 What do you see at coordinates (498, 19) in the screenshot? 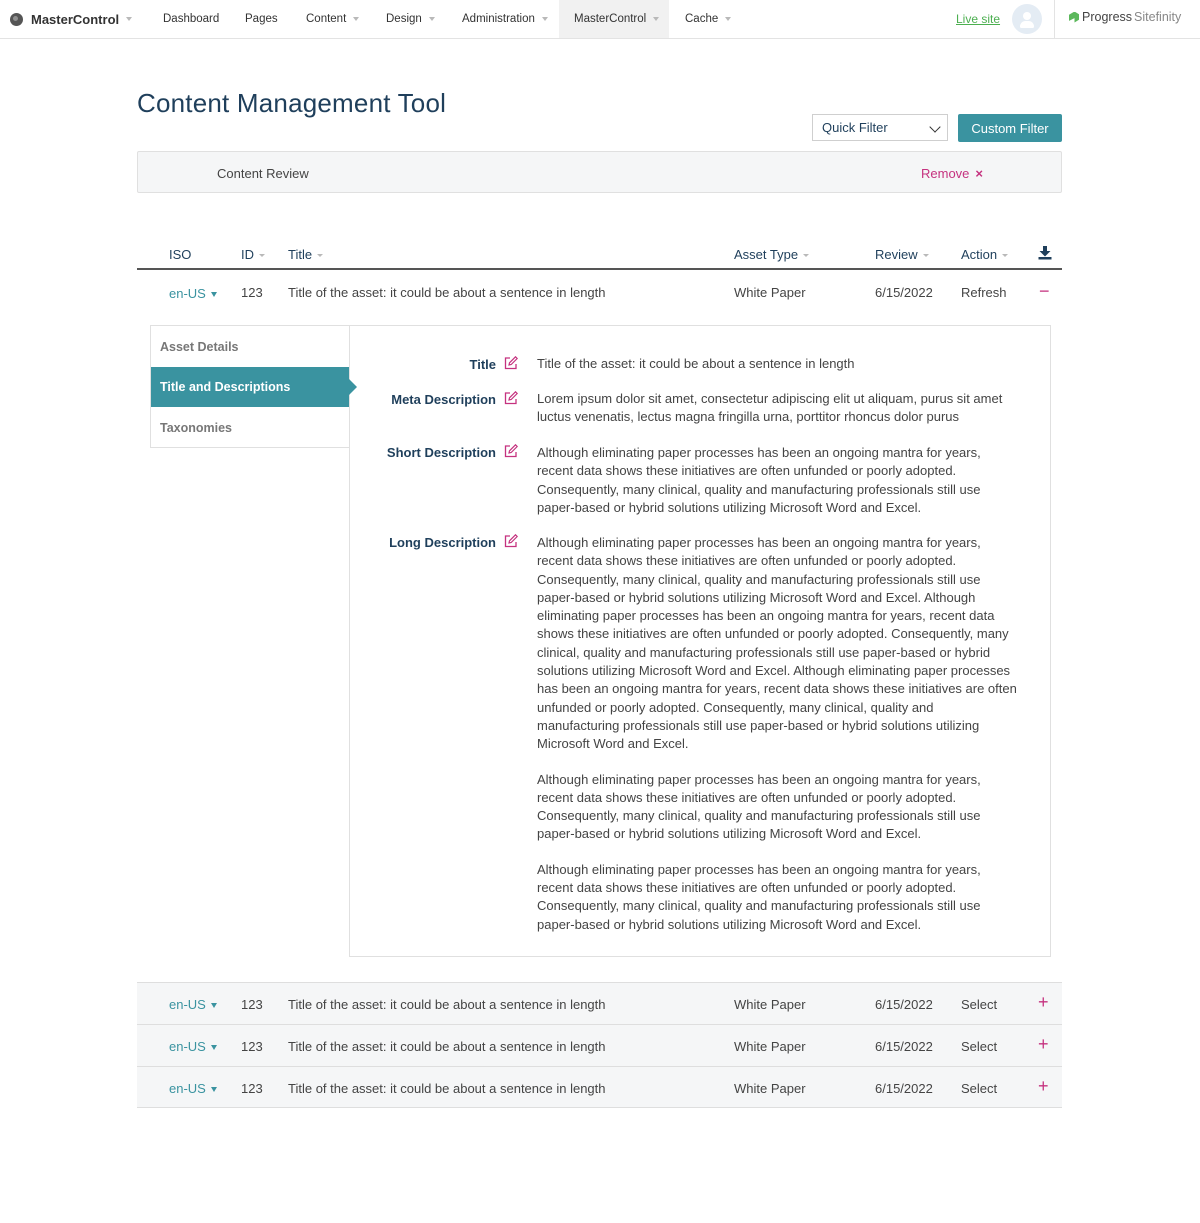
I see `nav-item-label: Administration` at bounding box center [498, 19].